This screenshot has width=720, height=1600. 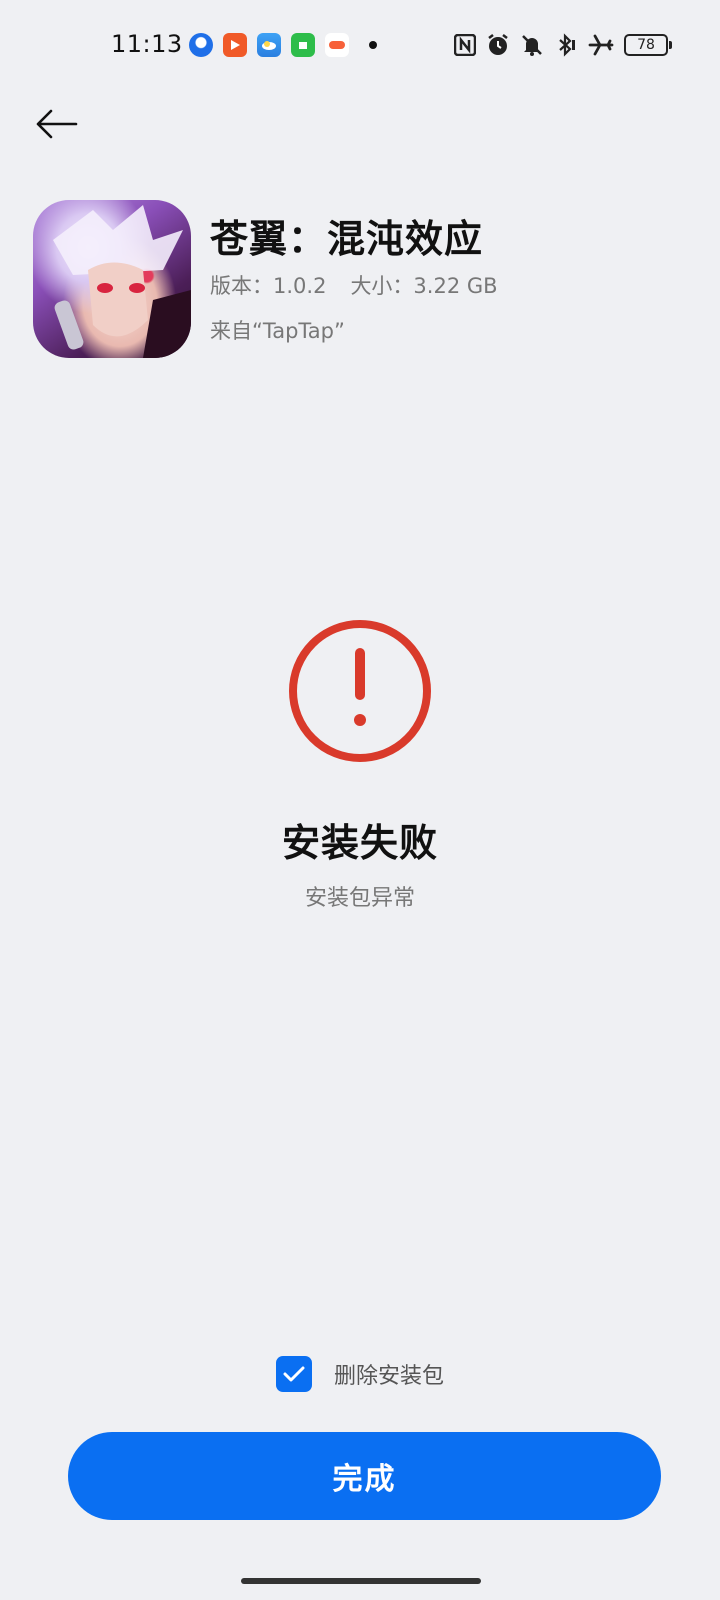 I want to click on store-app-icon, so click(x=303, y=45).